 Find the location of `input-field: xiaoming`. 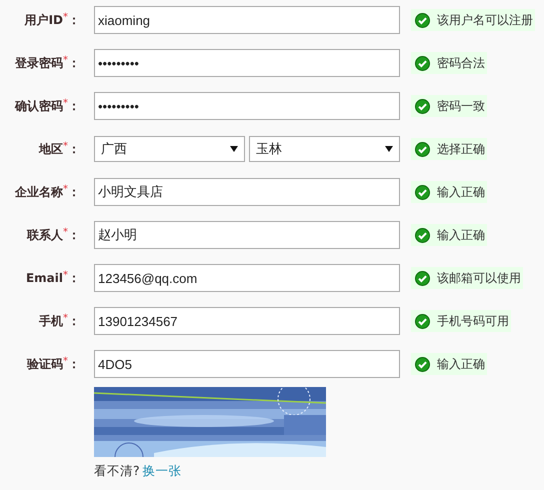

input-field: xiaoming is located at coordinates (247, 20).